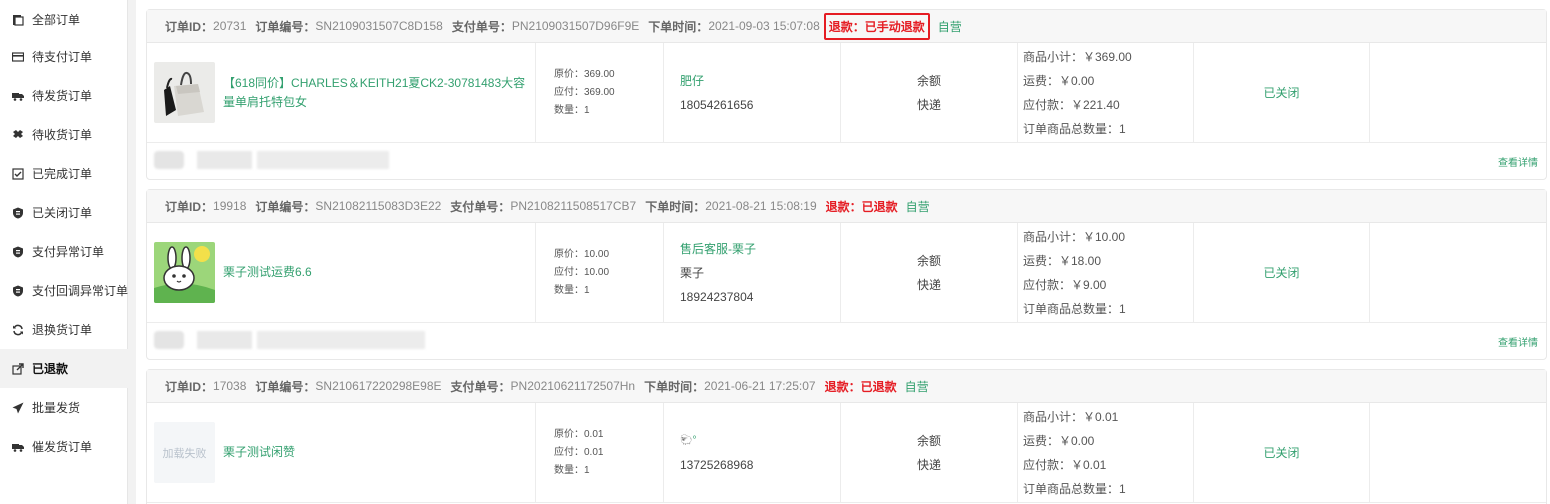 The height and width of the screenshot is (504, 1550). Describe the element at coordinates (56, 20) in the screenshot. I see `sidebar-item-label: 全部订单` at that location.